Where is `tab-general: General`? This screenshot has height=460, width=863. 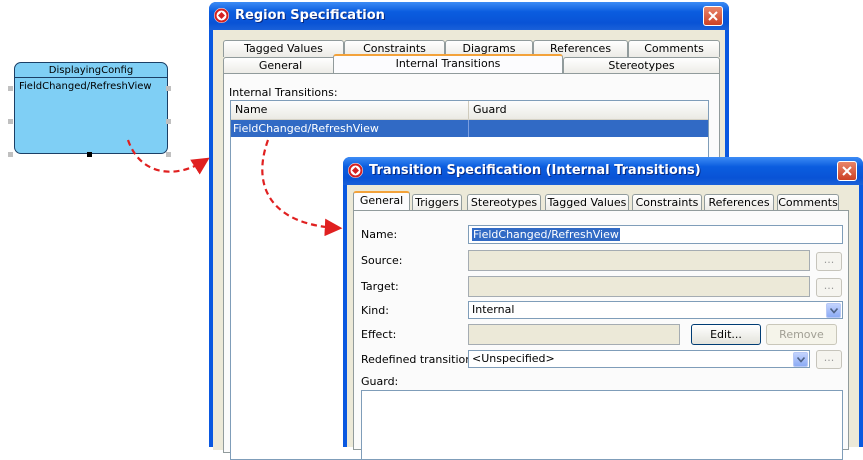 tab-general: General is located at coordinates (381, 200).